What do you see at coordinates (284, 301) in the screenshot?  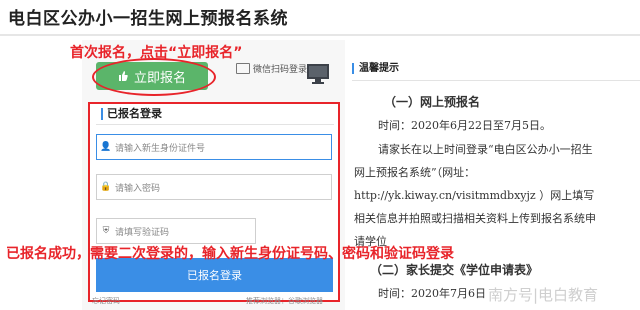 I see `browser-recommendation: 推荐浏览器：谷歌浏览器` at bounding box center [284, 301].